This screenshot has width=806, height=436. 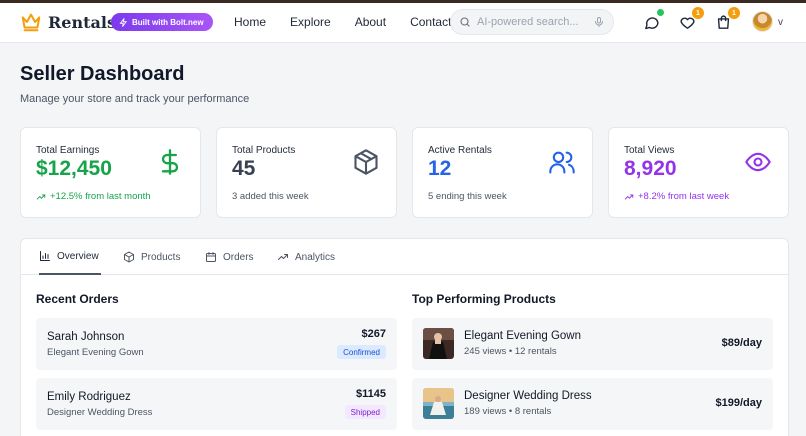 What do you see at coordinates (31, 22) in the screenshot?
I see `crown-icon` at bounding box center [31, 22].